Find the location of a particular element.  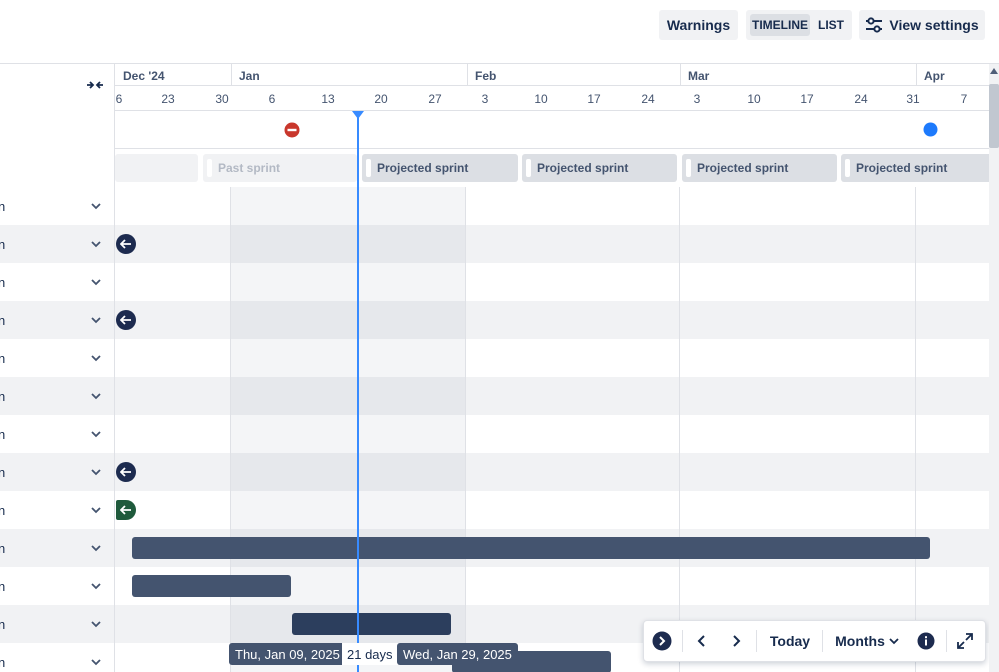

sprint-bar is located at coordinates (156, 168).